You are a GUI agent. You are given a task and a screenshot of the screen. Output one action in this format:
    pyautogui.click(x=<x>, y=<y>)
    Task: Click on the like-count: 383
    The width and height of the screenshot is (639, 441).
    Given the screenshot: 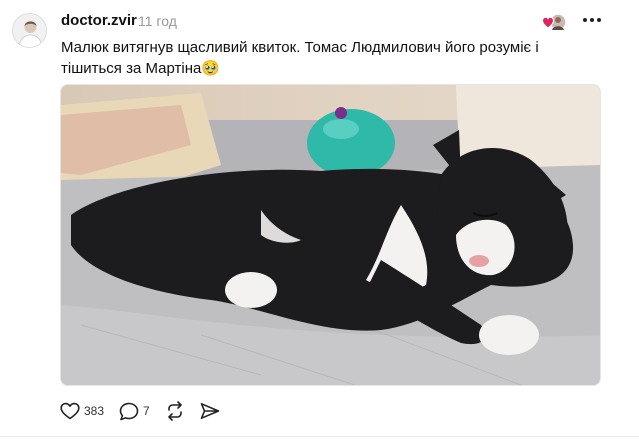 What is the action you would take?
    pyautogui.click(x=94, y=411)
    